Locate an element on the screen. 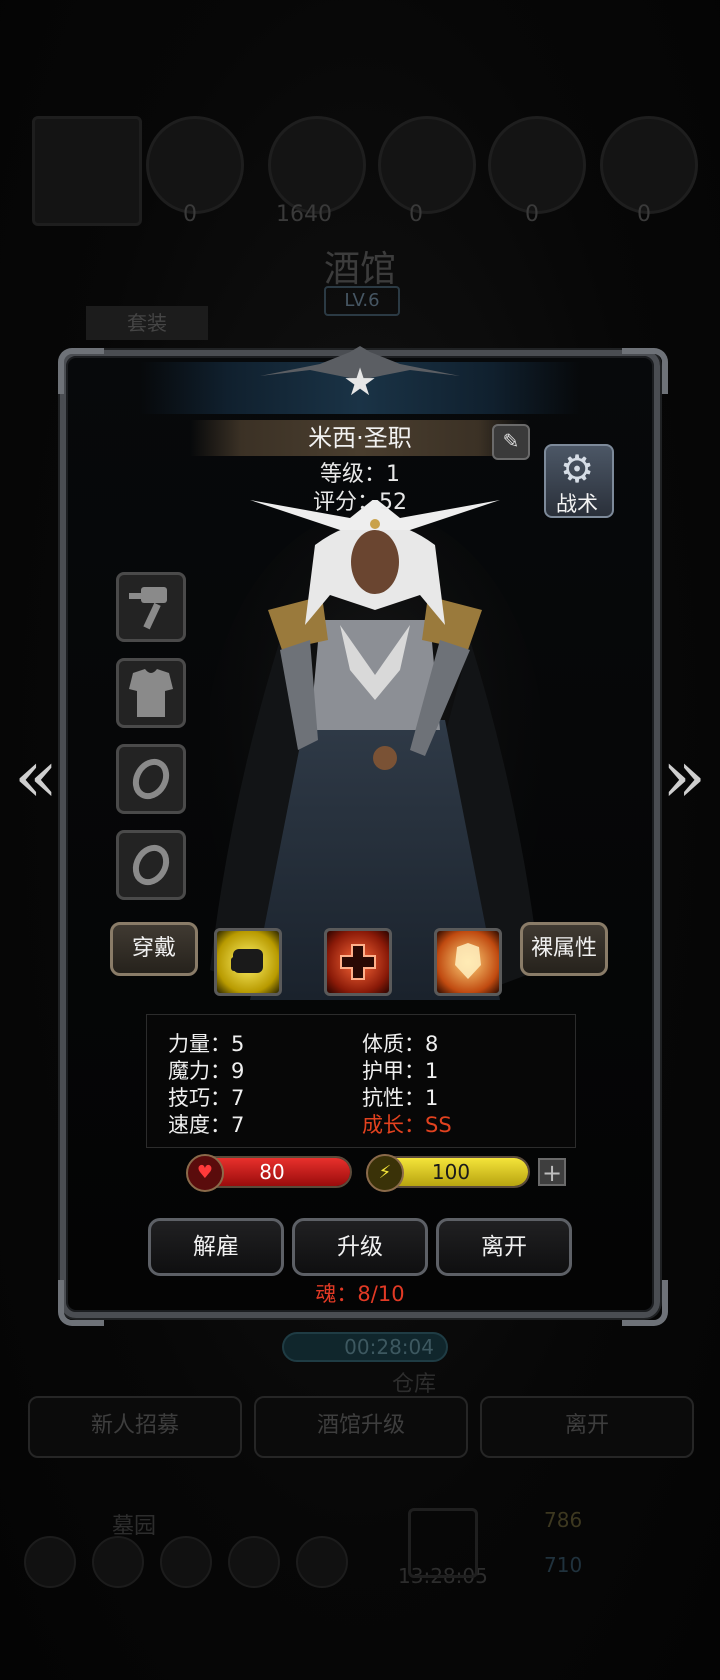 The image size is (720, 1680). recruit-timer: 00:28:04 is located at coordinates (365, 1347).